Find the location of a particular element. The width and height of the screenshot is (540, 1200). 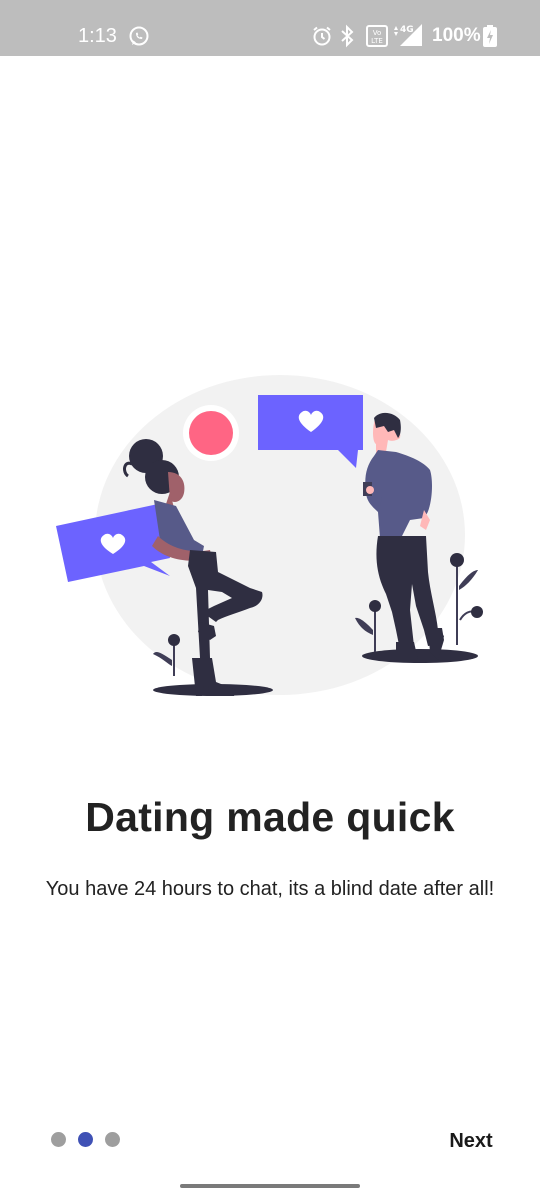

battery-charging-icon is located at coordinates (490, 38).